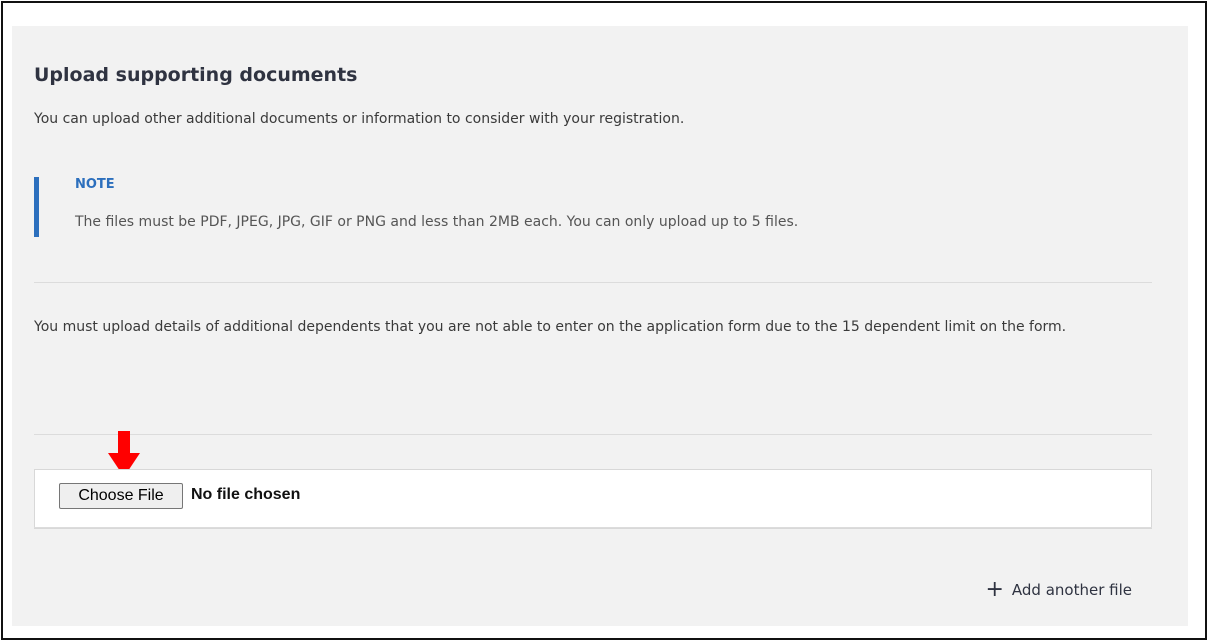  I want to click on plus-icon: +, so click(994, 589).